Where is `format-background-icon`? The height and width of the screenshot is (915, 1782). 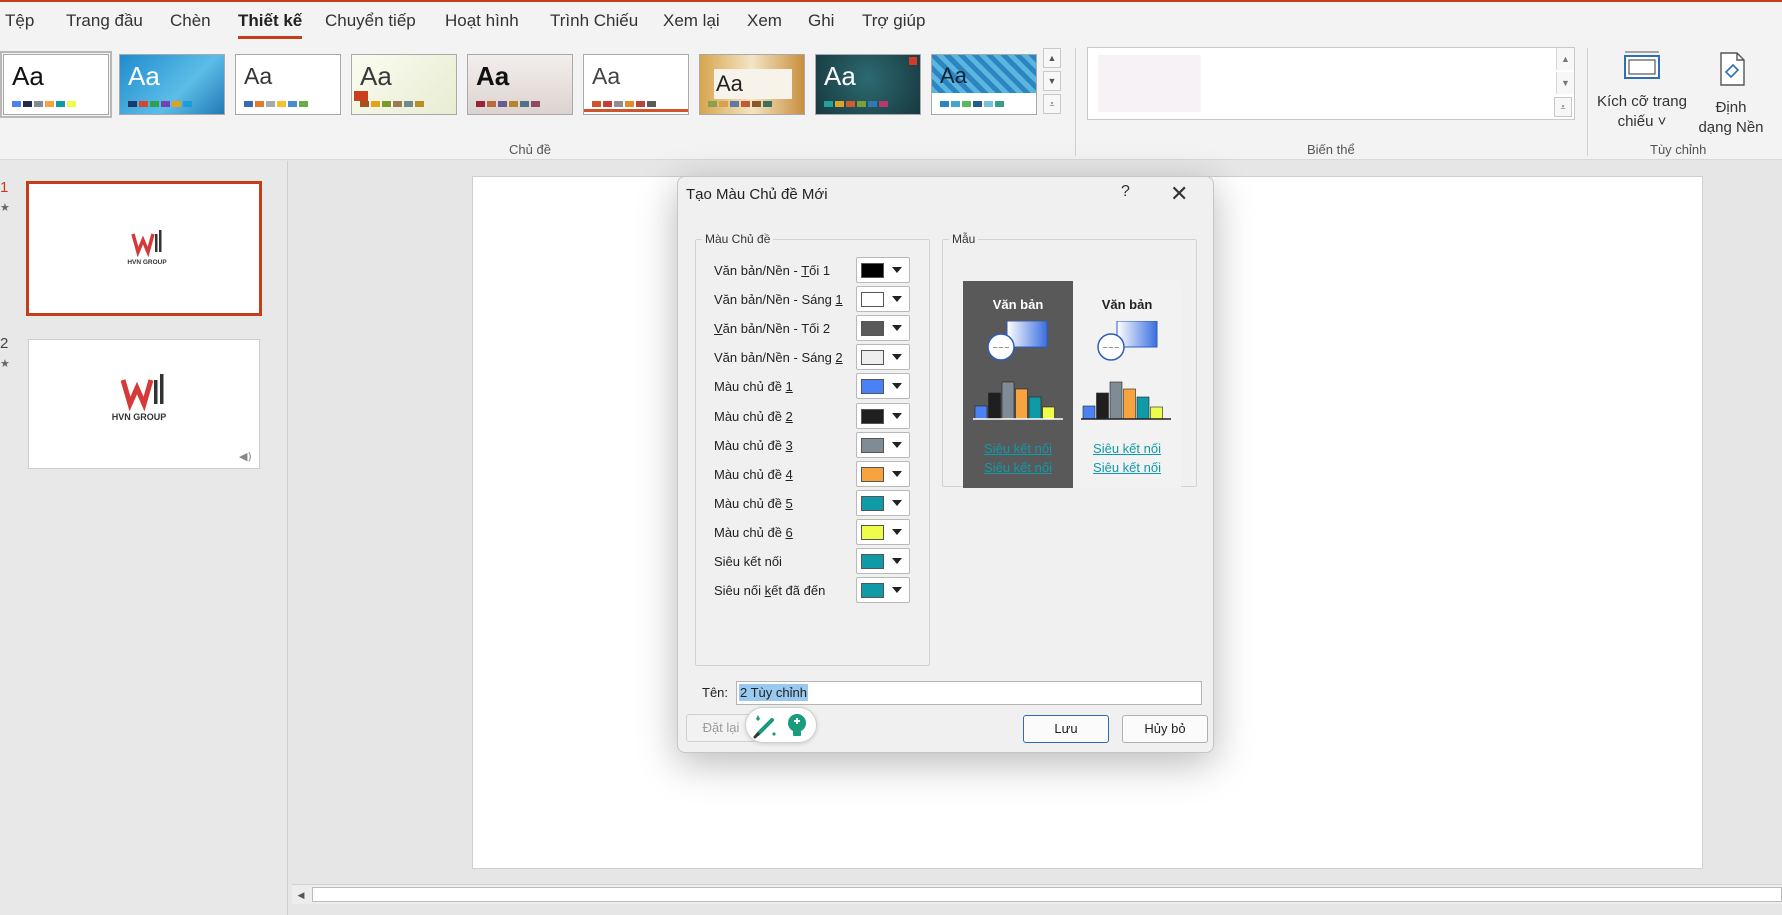
format-background-icon is located at coordinates (1732, 69).